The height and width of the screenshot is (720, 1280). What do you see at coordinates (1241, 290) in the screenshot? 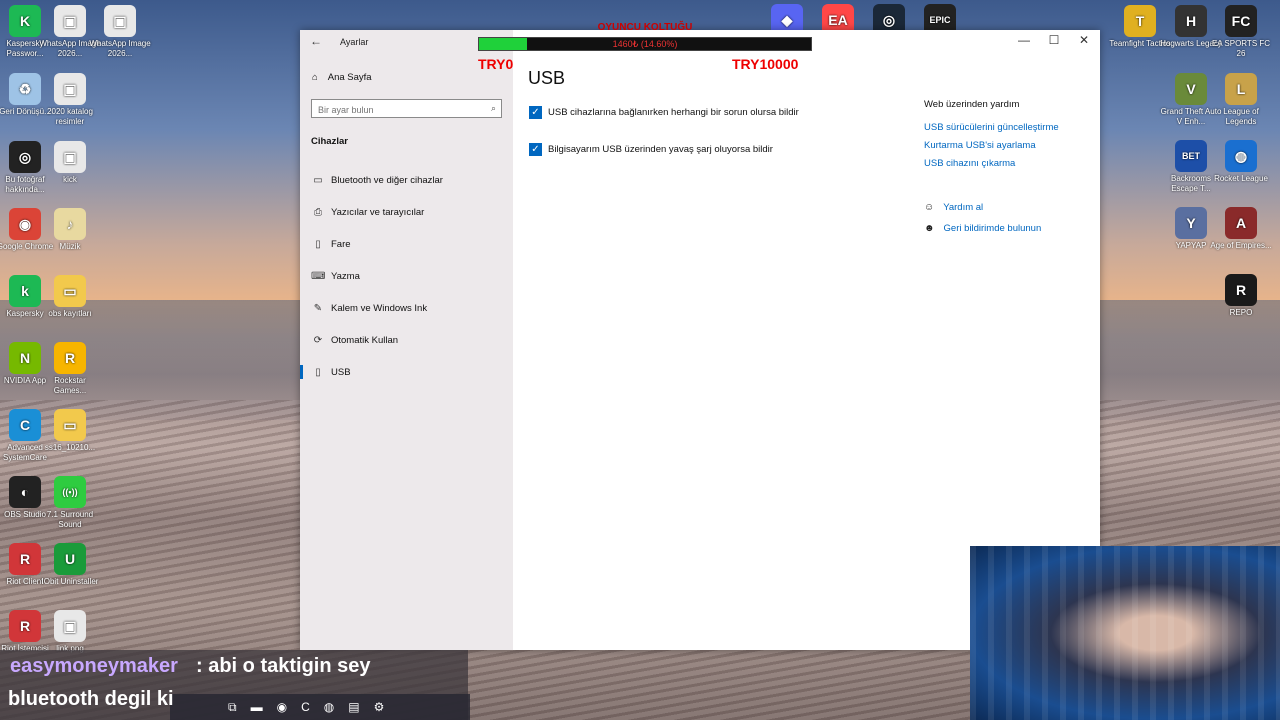
I see `repo-icon: R` at bounding box center [1241, 290].